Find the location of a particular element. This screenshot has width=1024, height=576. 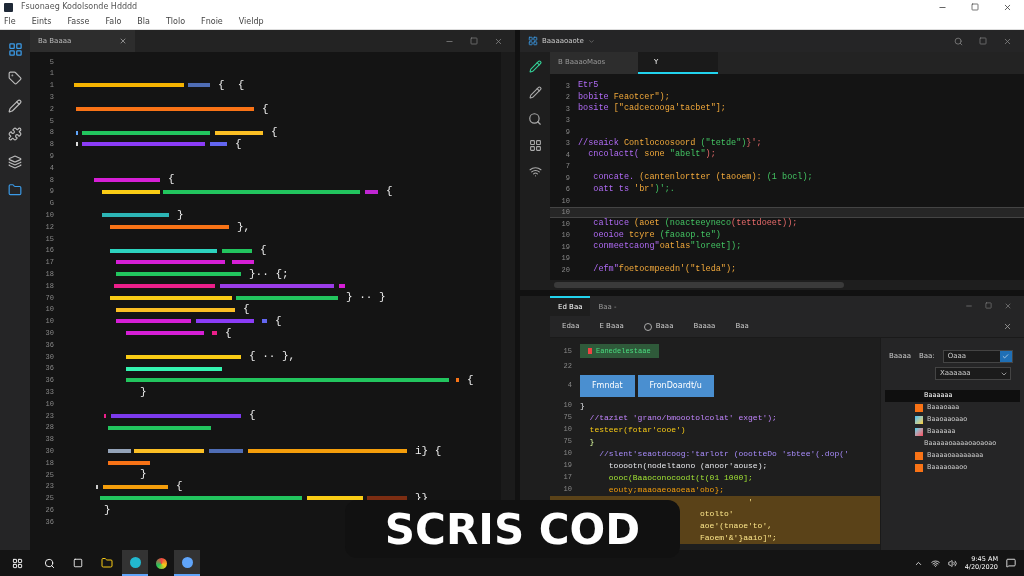

start-icon is located at coordinates (17, 563).